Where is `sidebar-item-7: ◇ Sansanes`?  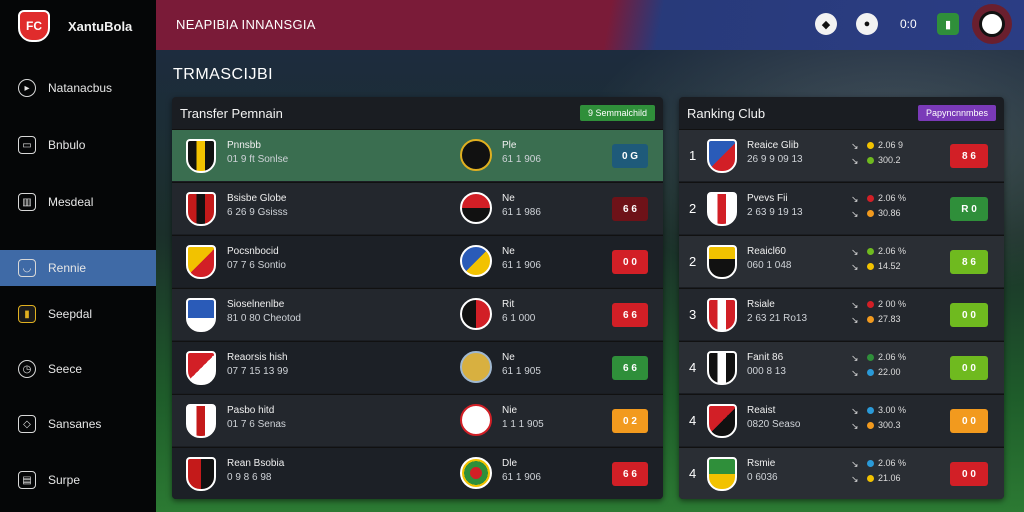 sidebar-item-7: ◇ Sansanes is located at coordinates (78, 424).